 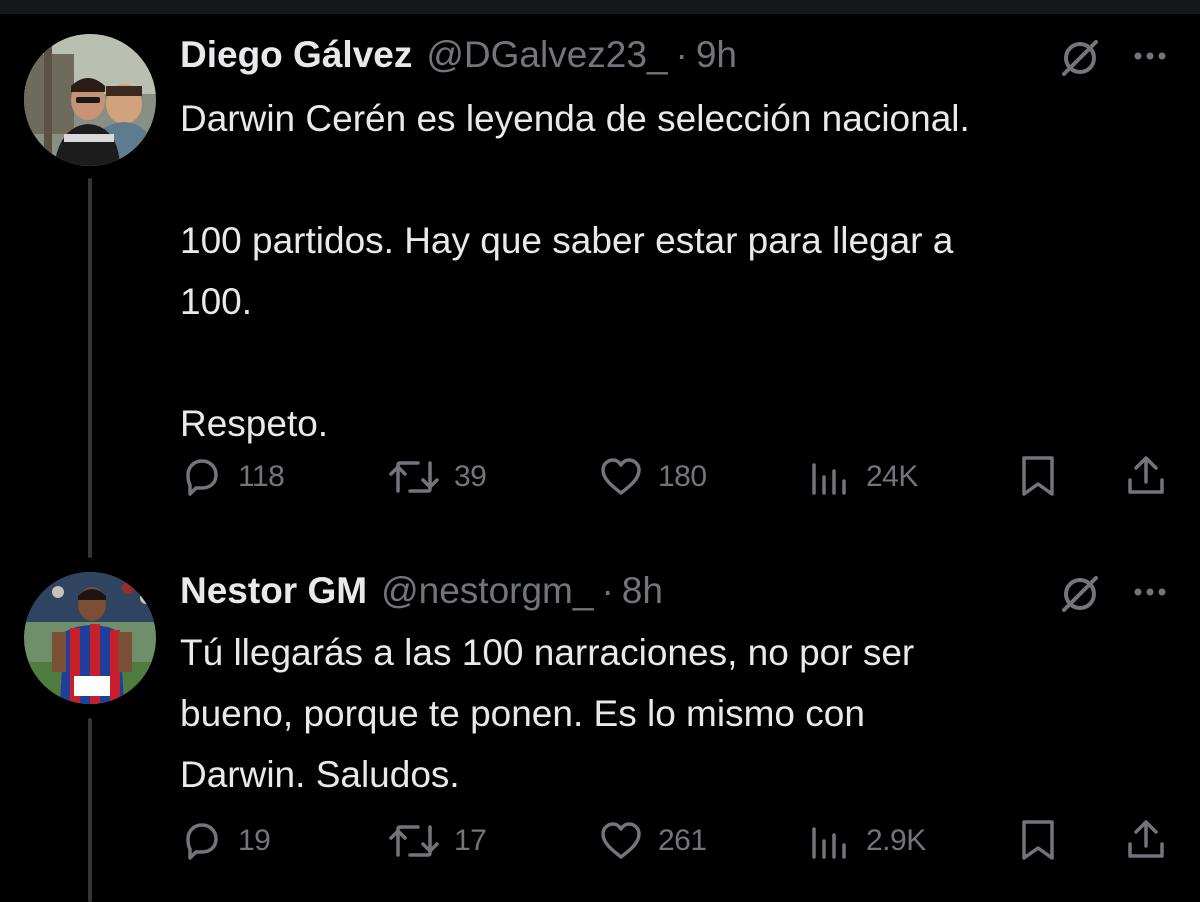 I want to click on views-button: 2.9K, so click(x=867, y=841).